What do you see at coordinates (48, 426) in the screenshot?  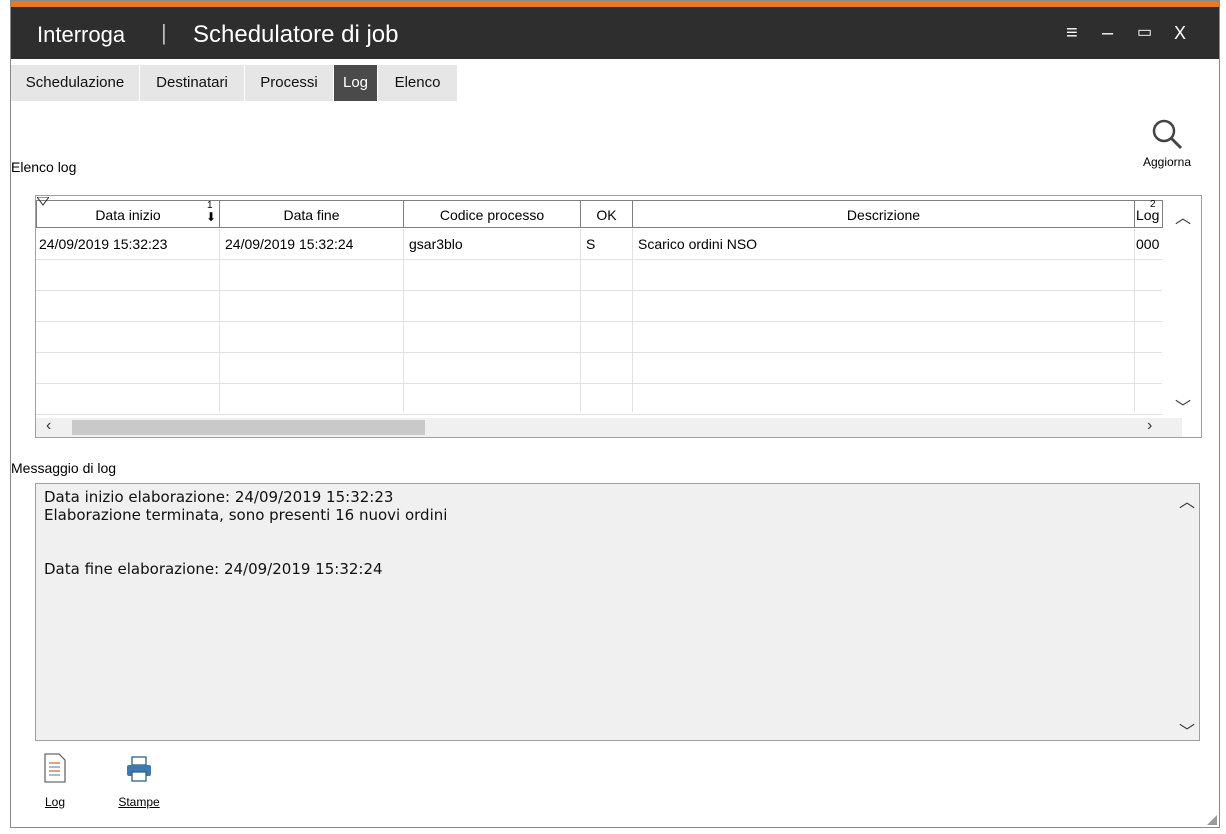 I see `scroll-left-icon: ‹` at bounding box center [48, 426].